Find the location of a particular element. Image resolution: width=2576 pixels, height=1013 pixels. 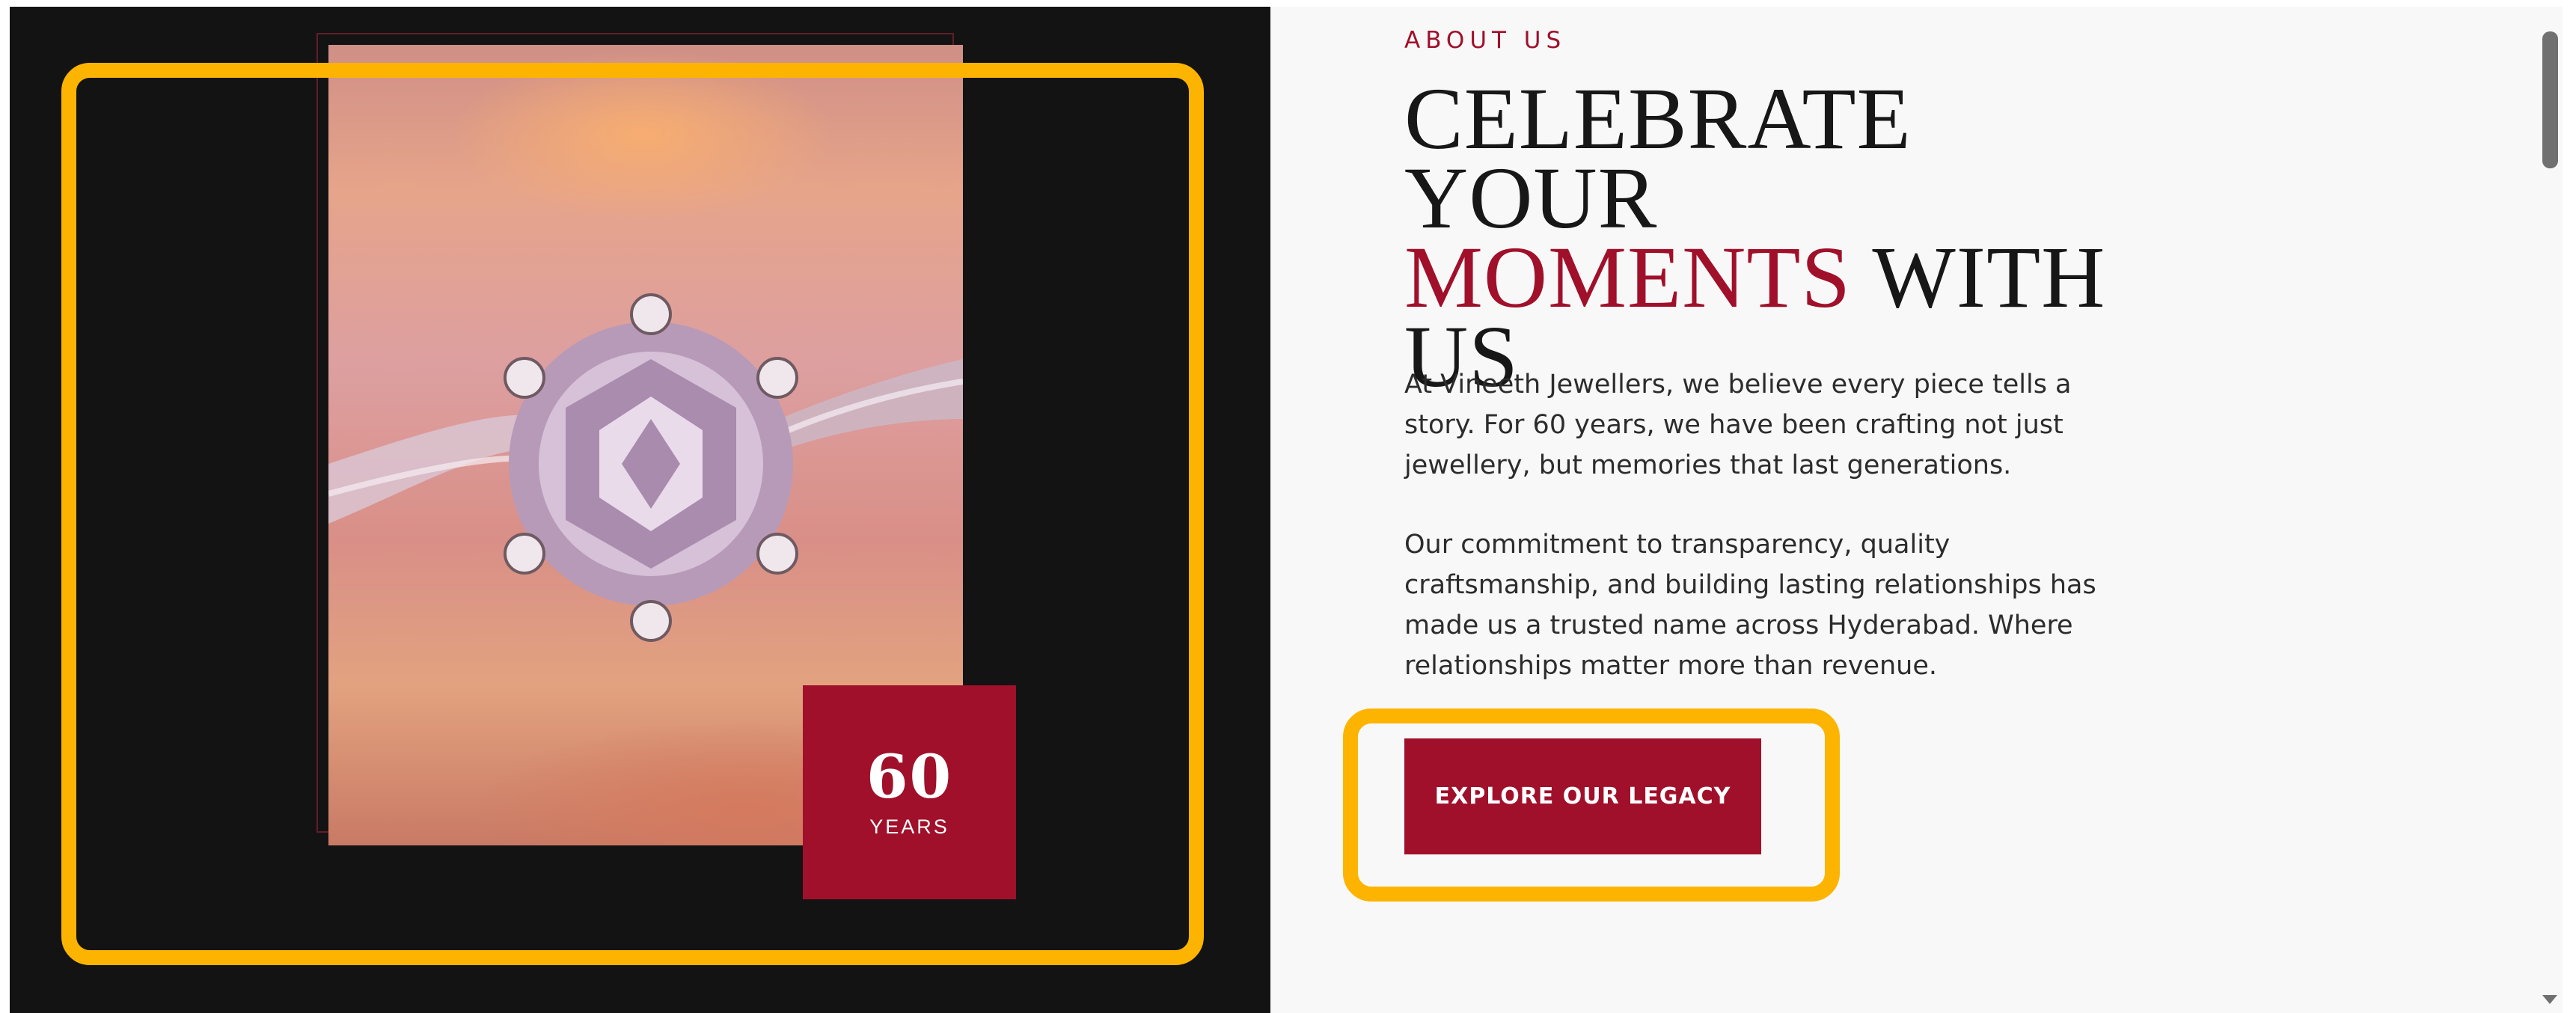

headline-line-2-rest: WITH is located at coordinates (1979, 277).